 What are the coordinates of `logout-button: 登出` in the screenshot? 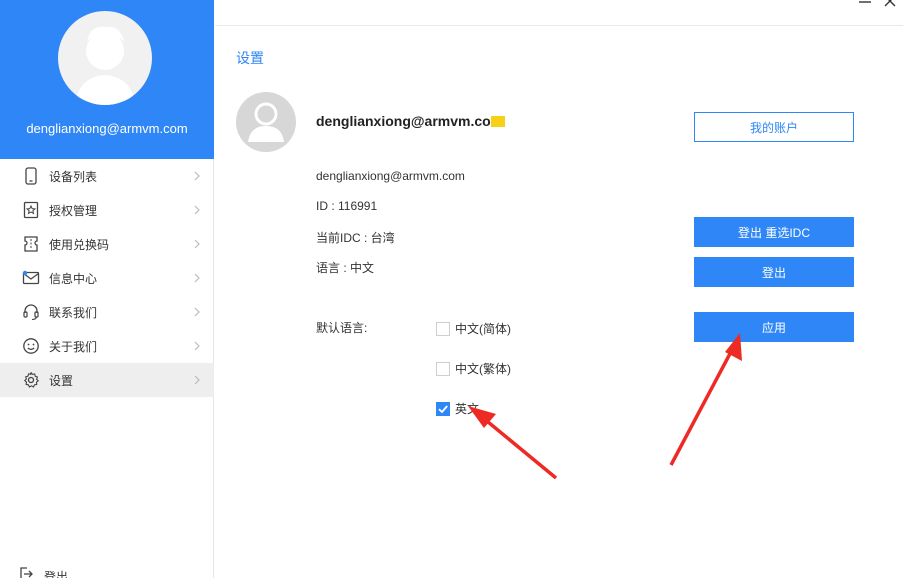 It's located at (774, 272).